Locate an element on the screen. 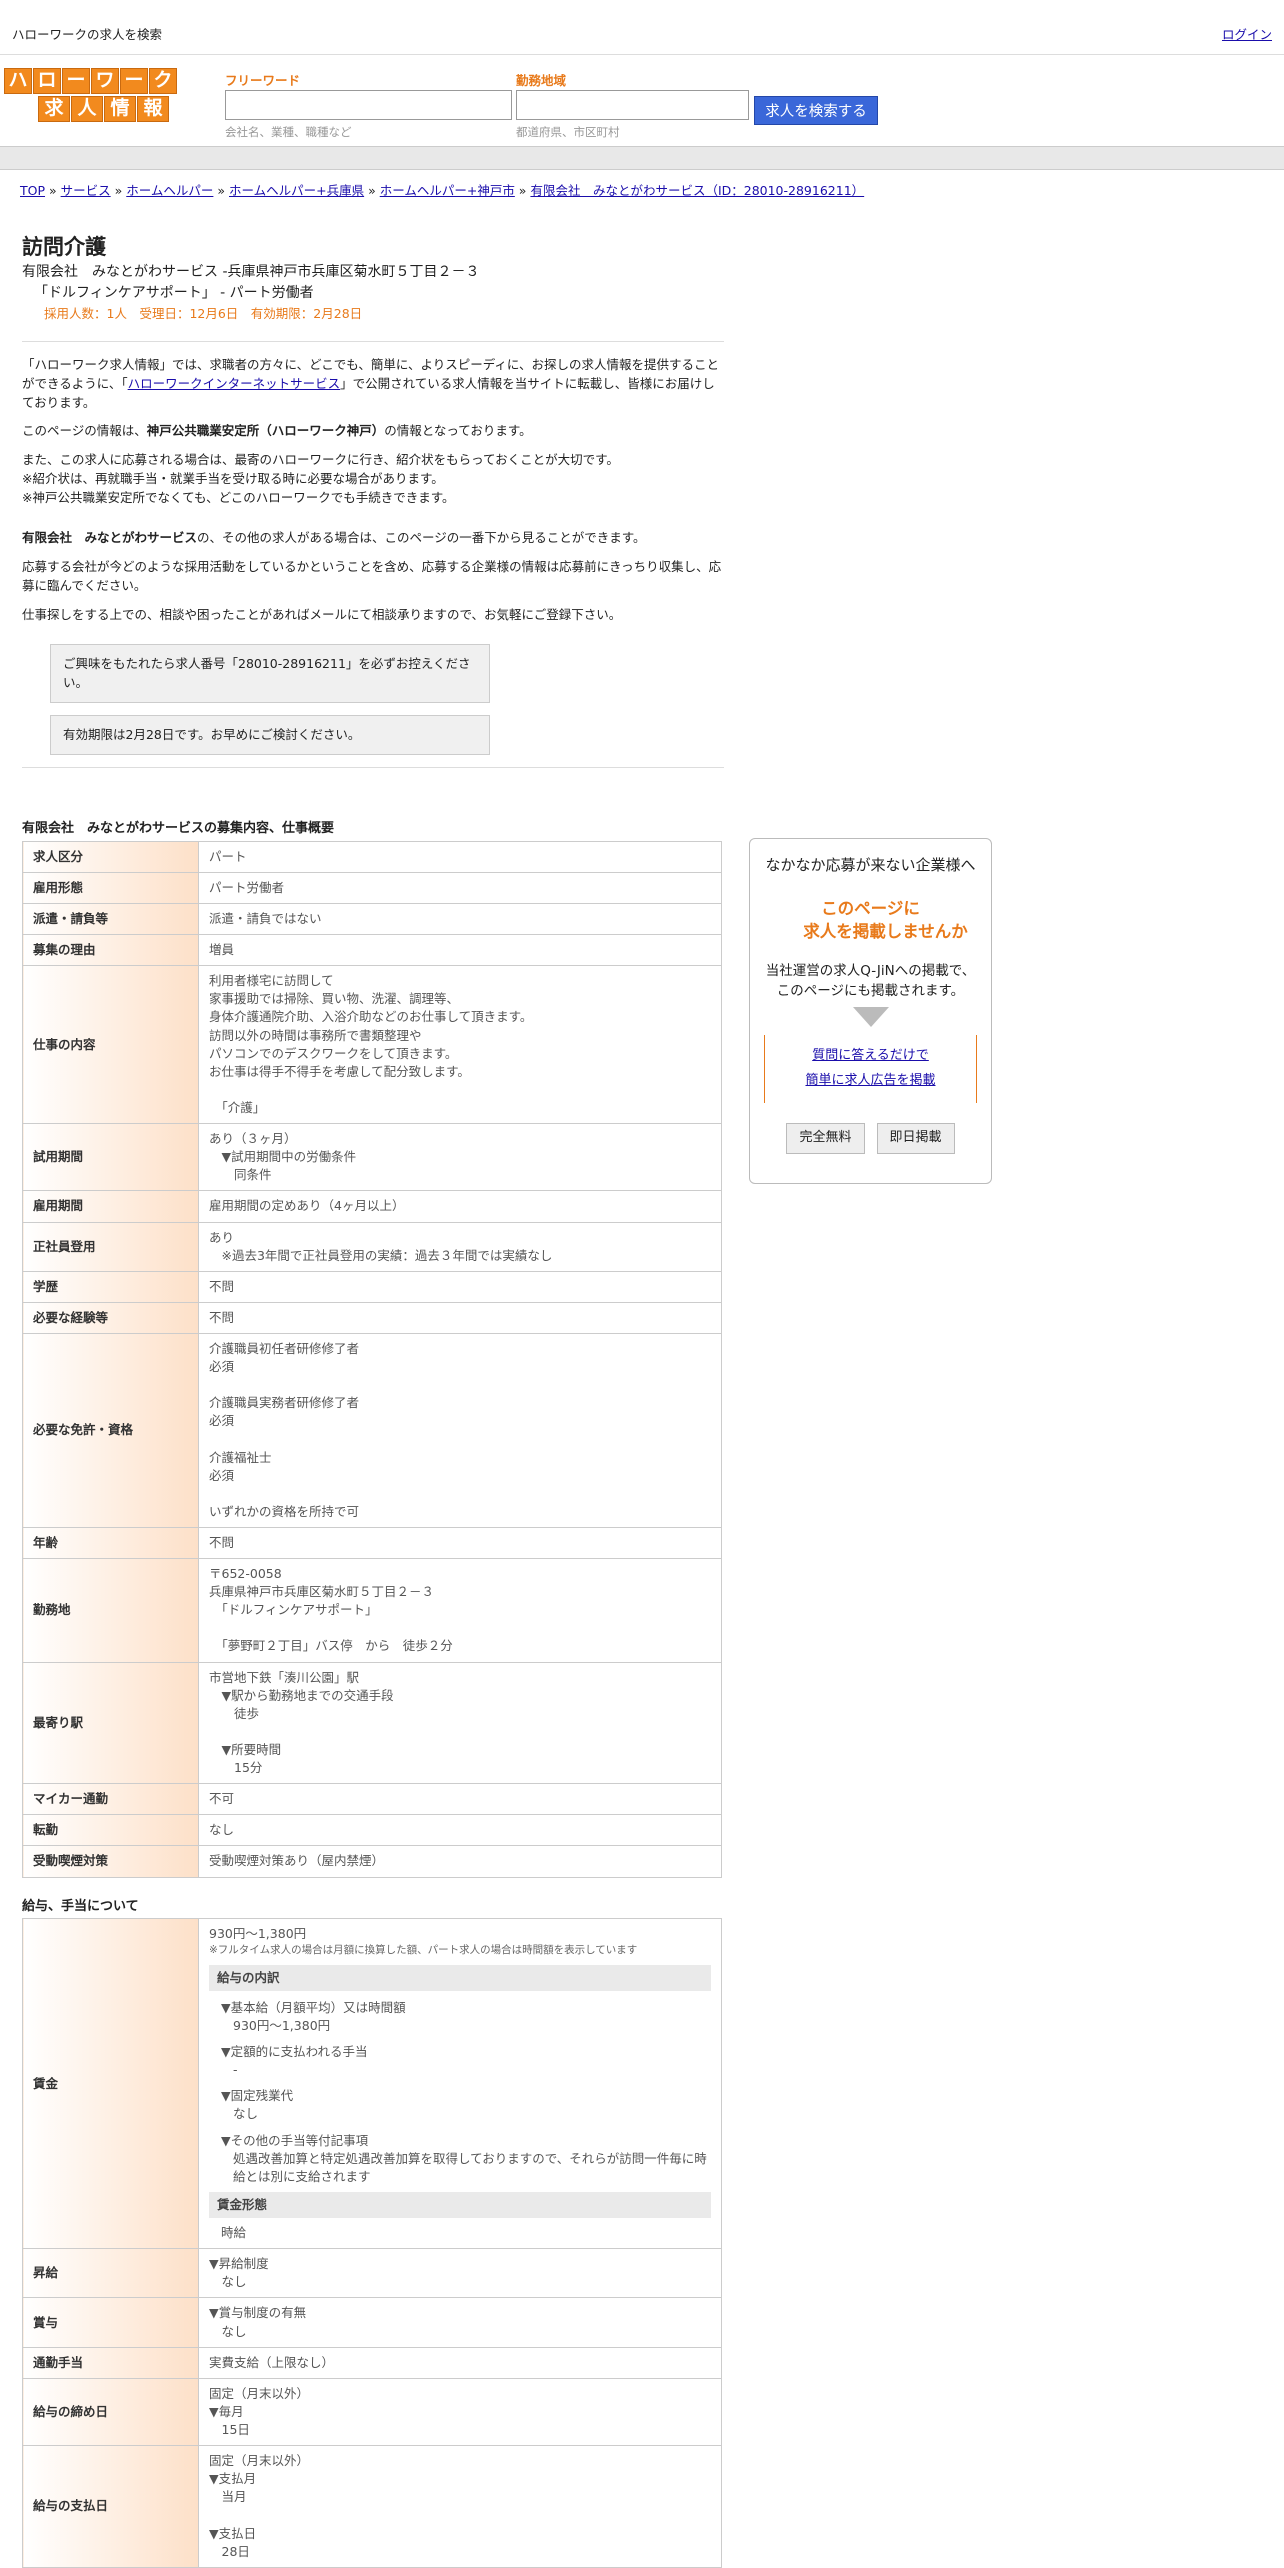 The width and height of the screenshot is (1284, 2568). table-row: 募集の理由 増員 is located at coordinates (372, 950).